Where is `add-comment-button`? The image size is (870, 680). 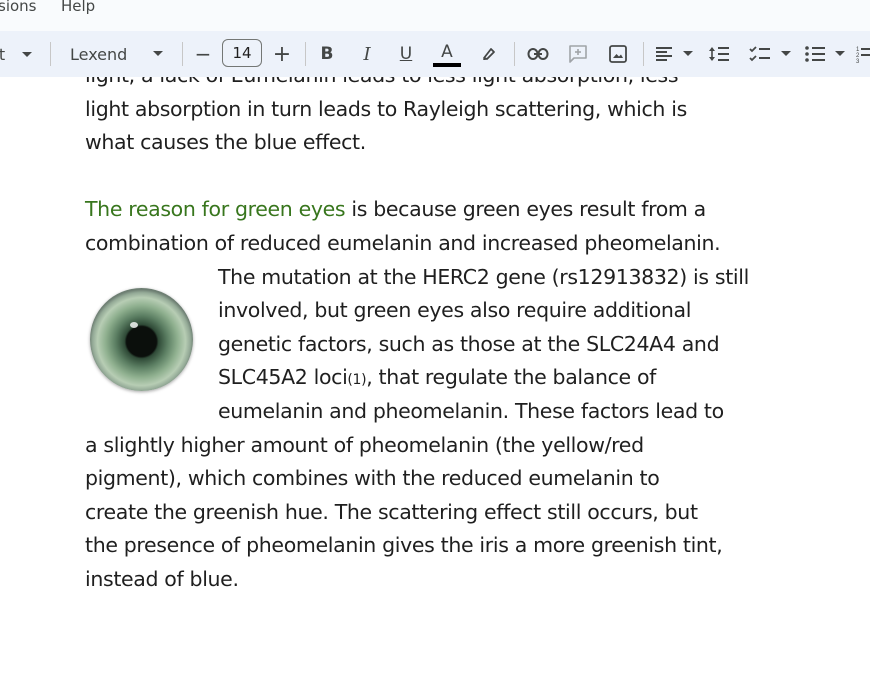
add-comment-button is located at coordinates (578, 54).